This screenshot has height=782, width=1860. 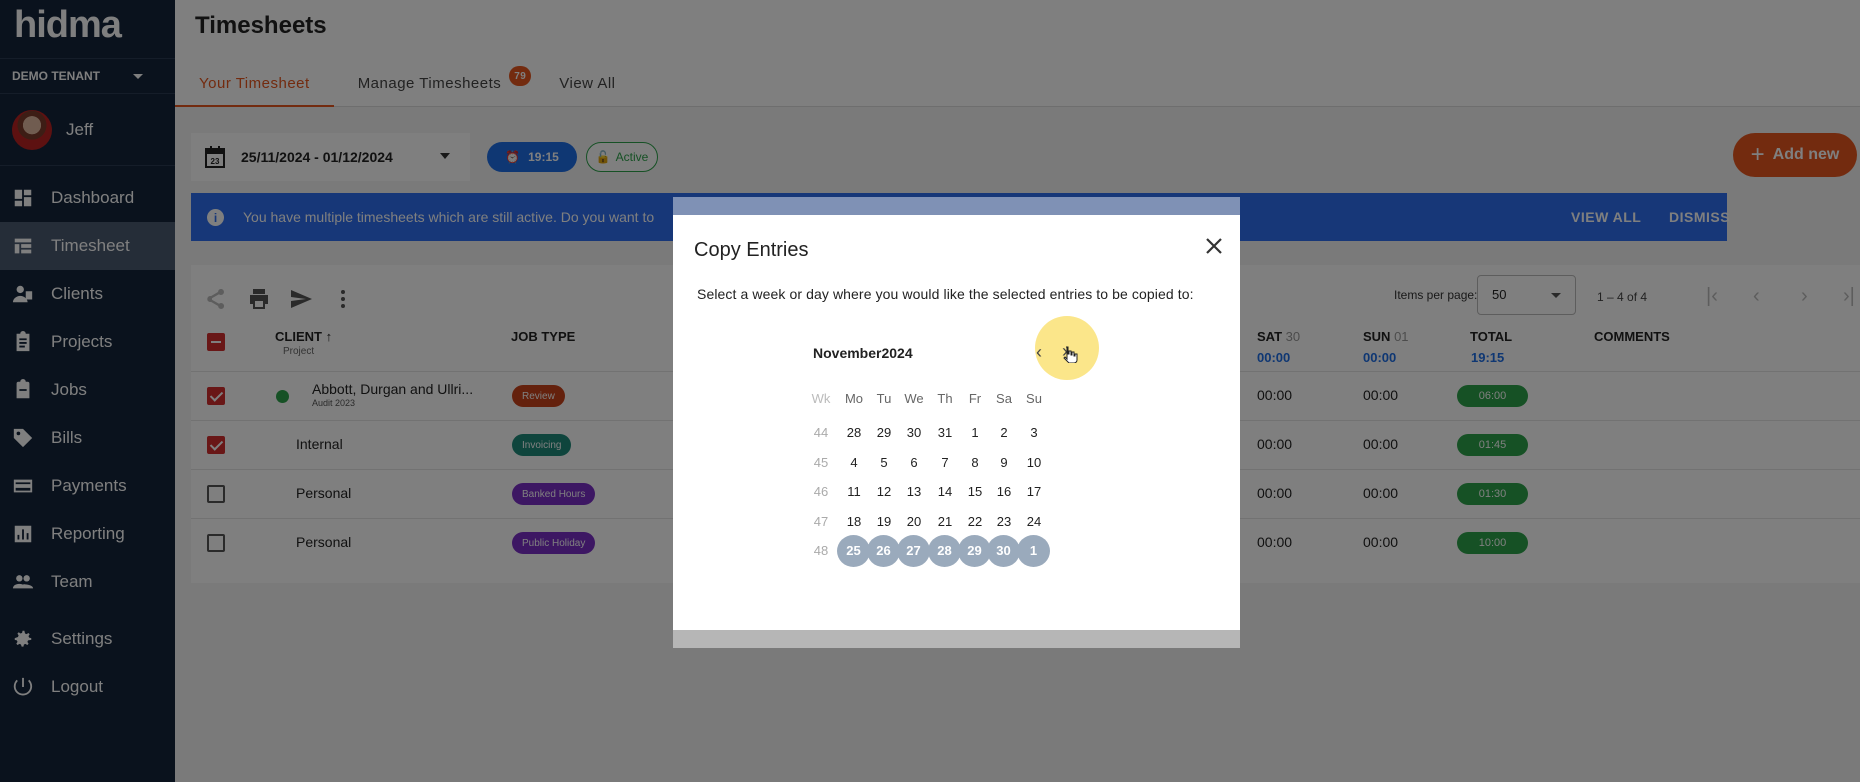 I want to click on calendar-day: 7, so click(x=945, y=463).